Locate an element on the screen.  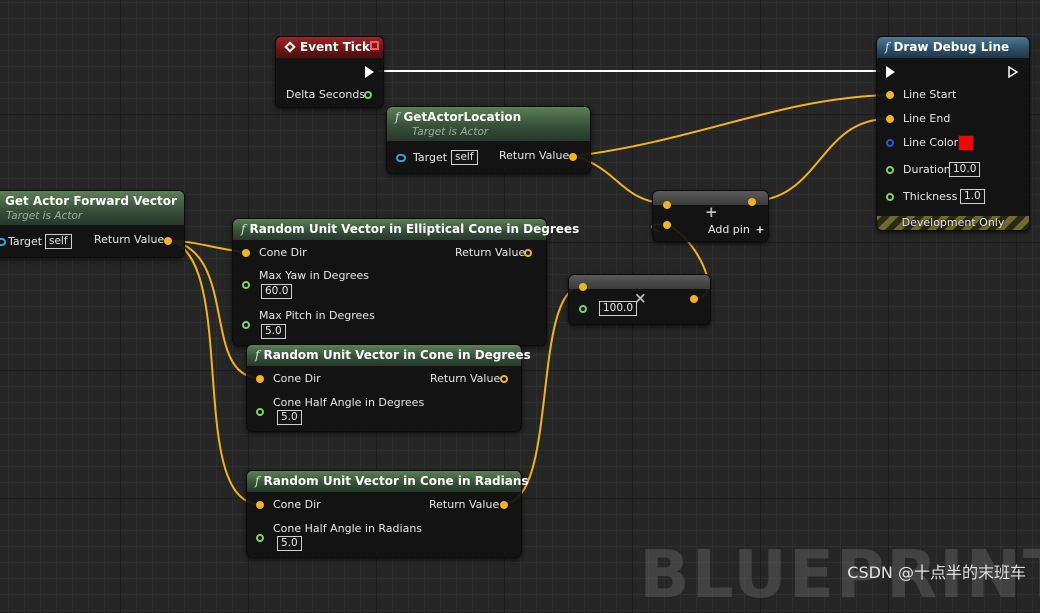
thickness-pin is located at coordinates (890, 197).